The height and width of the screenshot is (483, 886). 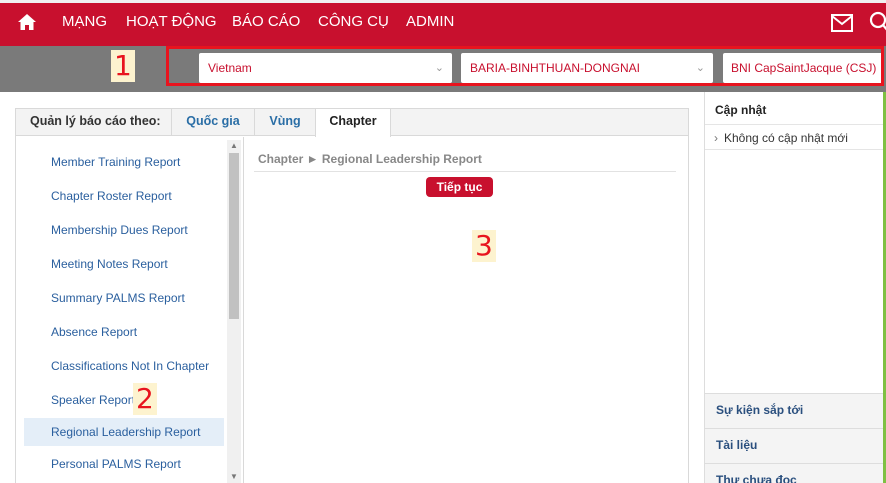 What do you see at coordinates (95, 121) in the screenshot?
I see `tab-bar-label: Quản lý báo cáo theo:` at bounding box center [95, 121].